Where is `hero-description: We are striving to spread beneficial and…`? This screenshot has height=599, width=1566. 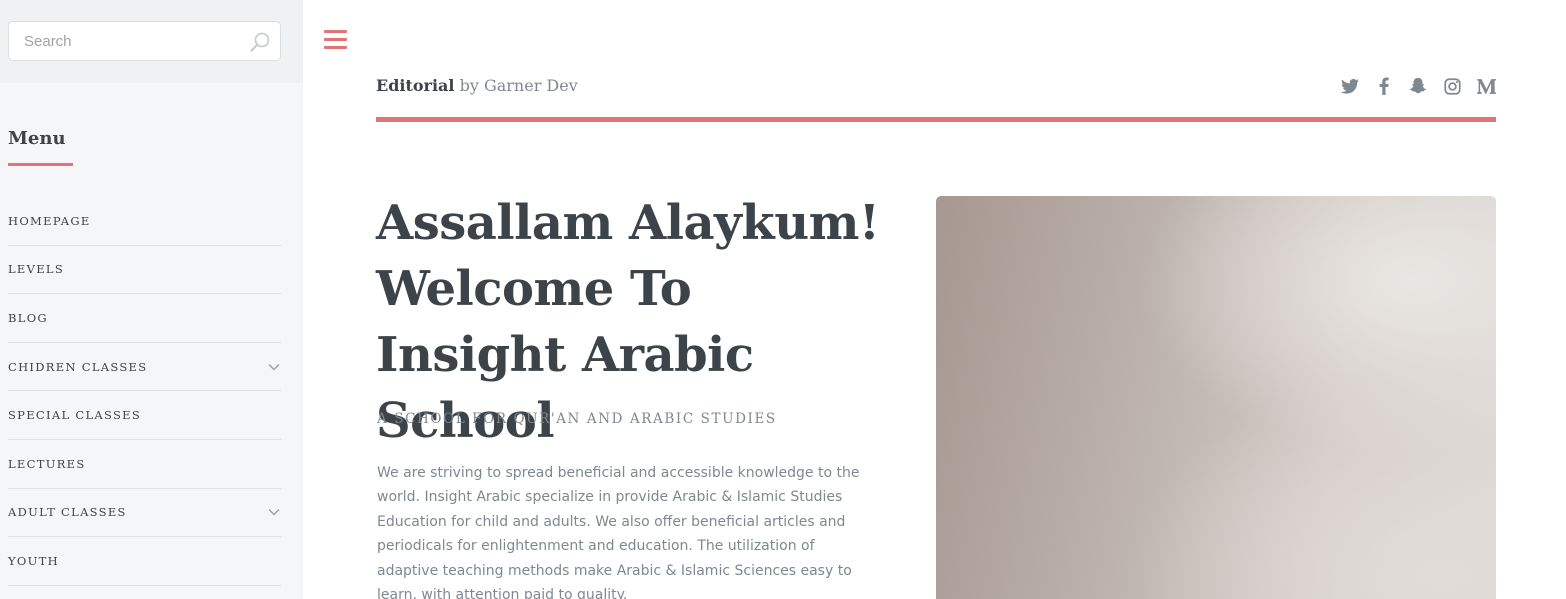
hero-description: We are striving to spread beneficial and… is located at coordinates (618, 532).